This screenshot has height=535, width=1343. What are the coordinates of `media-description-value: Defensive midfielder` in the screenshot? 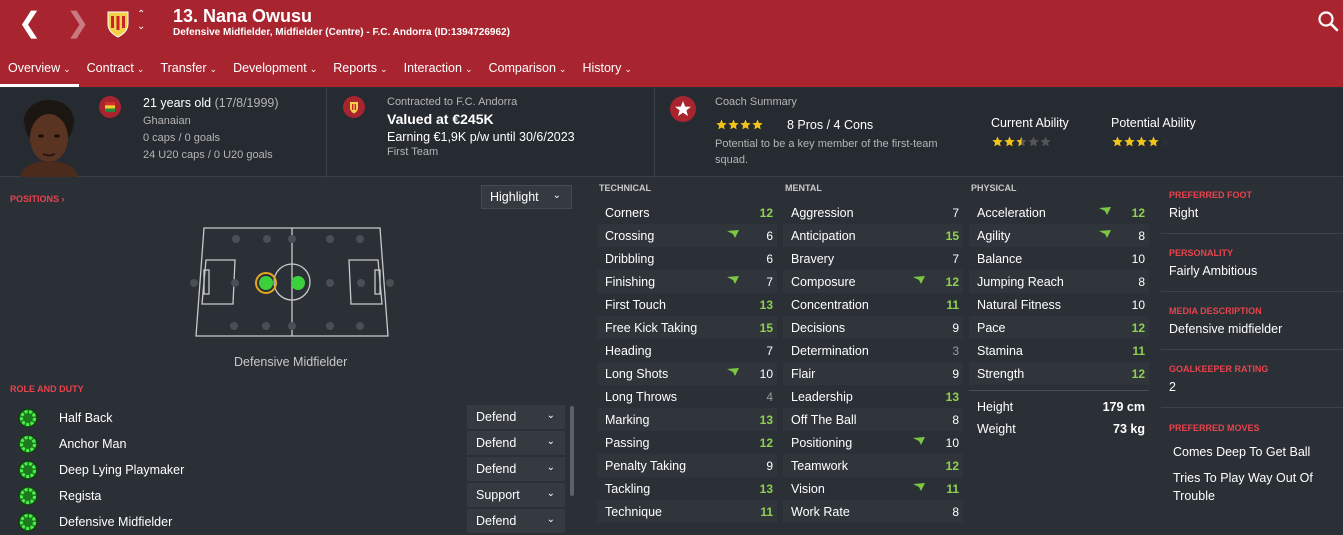 It's located at (1226, 329).